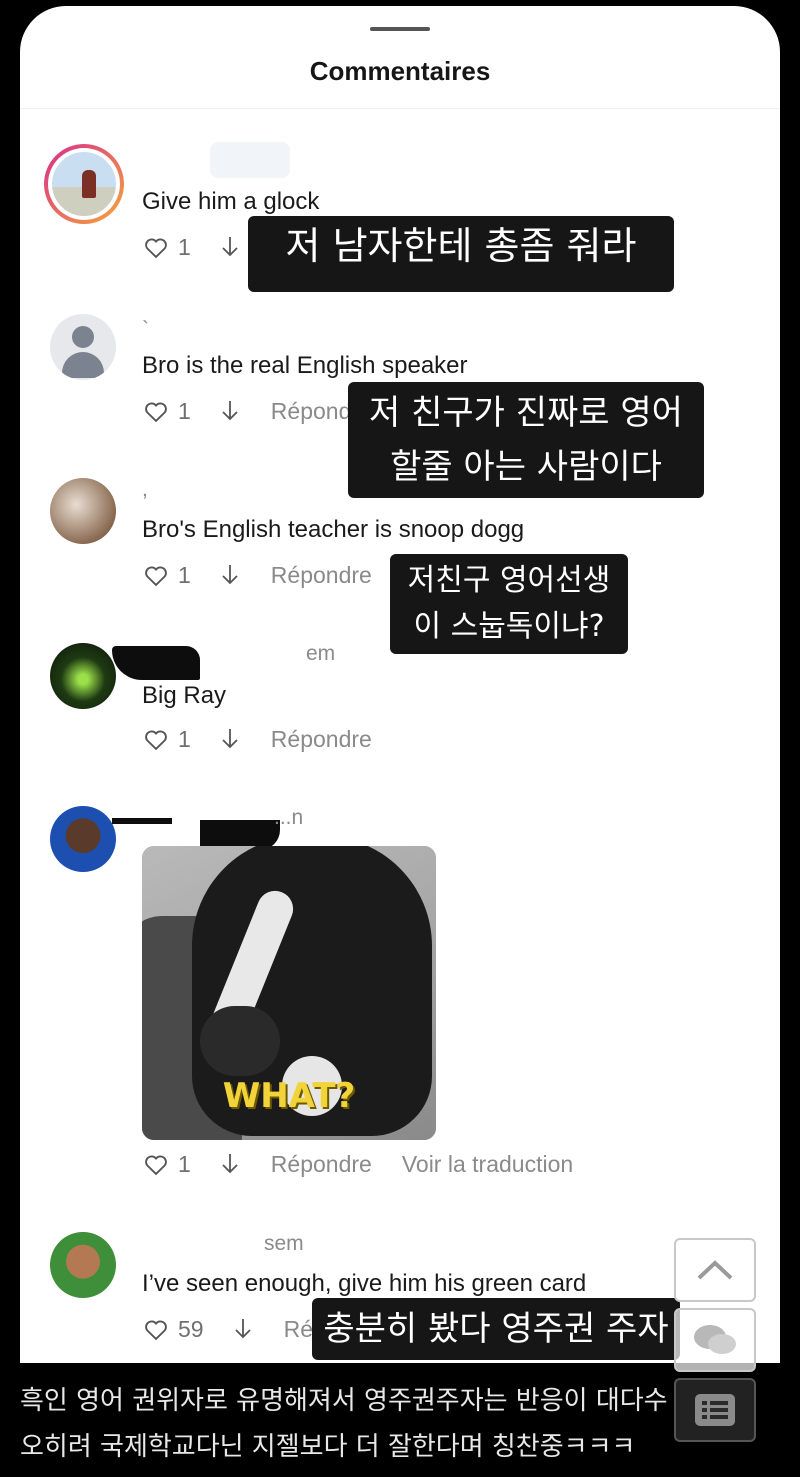  What do you see at coordinates (227, 1329) in the screenshot?
I see `comment-actions: 59 Ré` at bounding box center [227, 1329].